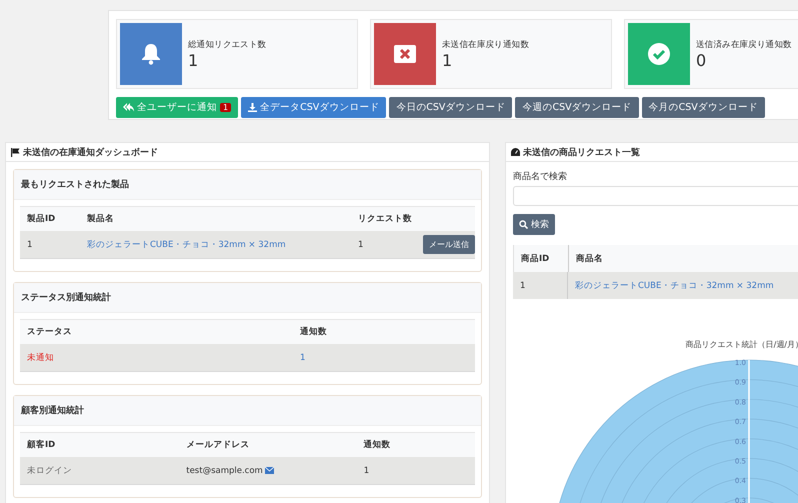  What do you see at coordinates (515, 152) in the screenshot?
I see `dashboard-icon` at bounding box center [515, 152].